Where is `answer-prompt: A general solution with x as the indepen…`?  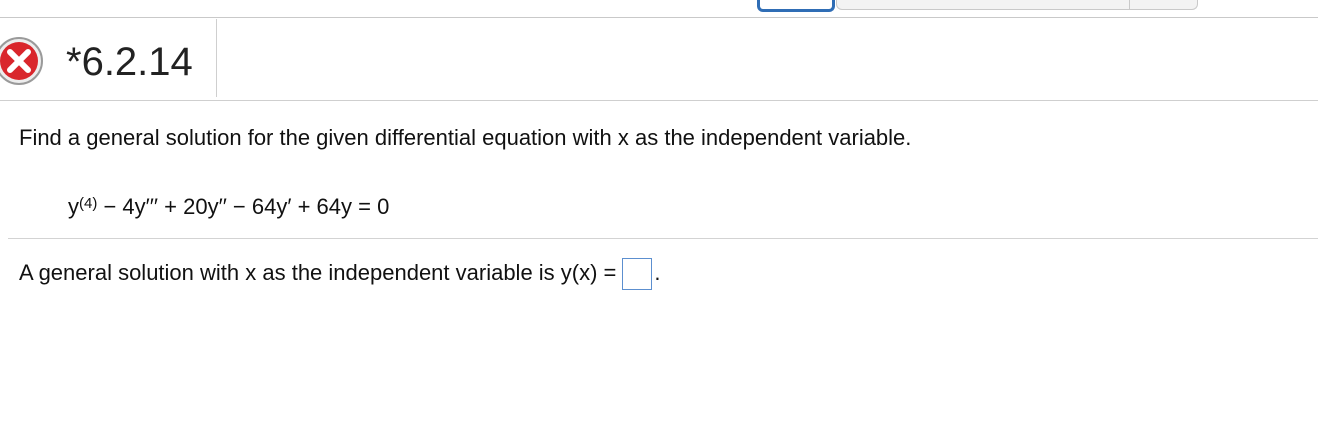 answer-prompt: A general solution with x as the indepen… is located at coordinates (318, 272).